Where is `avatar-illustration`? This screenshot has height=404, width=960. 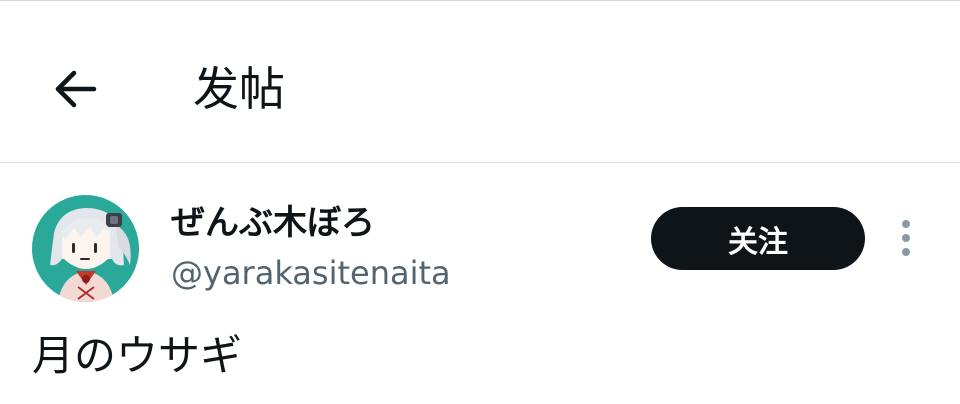 avatar-illustration is located at coordinates (85, 248).